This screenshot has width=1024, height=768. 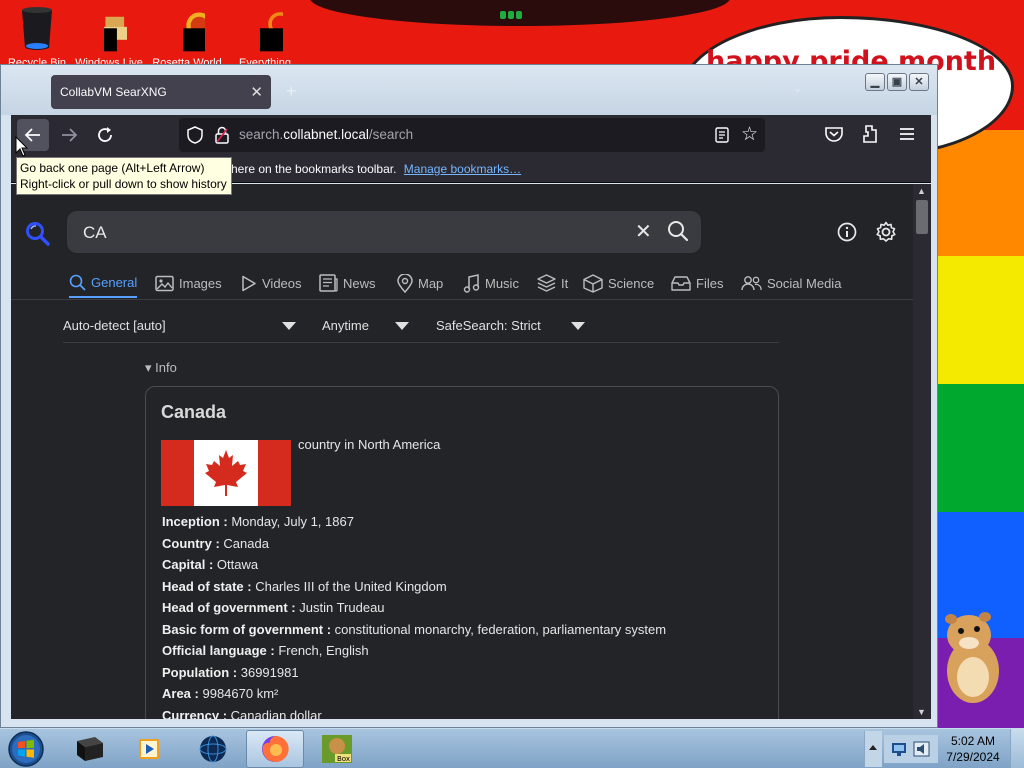 I want to click on tray-expand-button, so click(x=873, y=749).